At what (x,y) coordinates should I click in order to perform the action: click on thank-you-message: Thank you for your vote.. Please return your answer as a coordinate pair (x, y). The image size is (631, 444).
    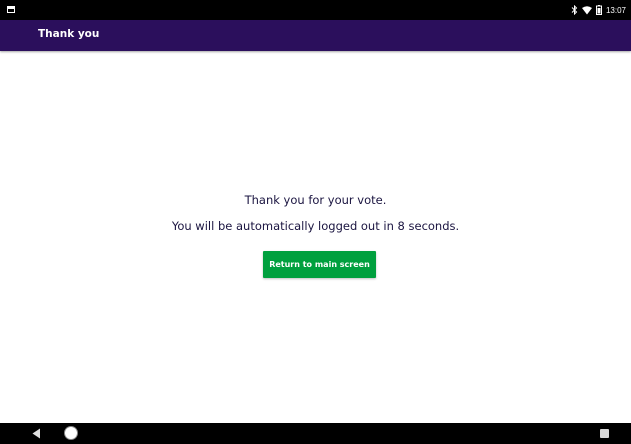
    Looking at the image, I should click on (315, 200).